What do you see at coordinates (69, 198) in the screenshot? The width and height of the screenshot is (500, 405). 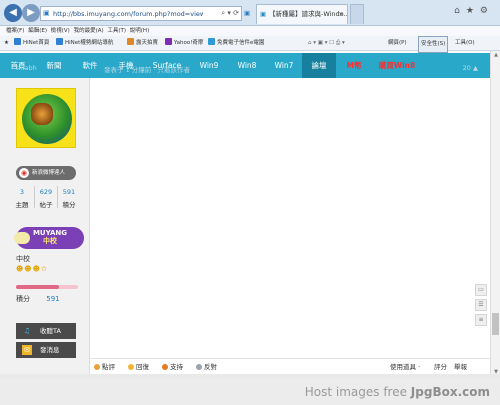 I see `stat-points: 591 積分` at bounding box center [69, 198].